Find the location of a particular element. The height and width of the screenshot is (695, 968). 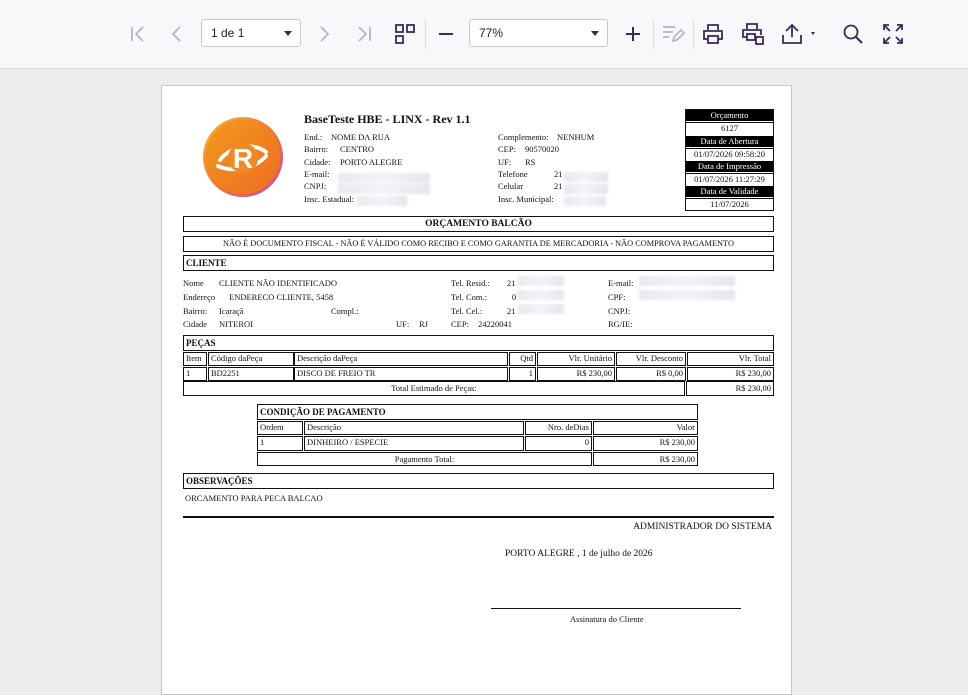

chevron-left-icon is located at coordinates (176, 34).